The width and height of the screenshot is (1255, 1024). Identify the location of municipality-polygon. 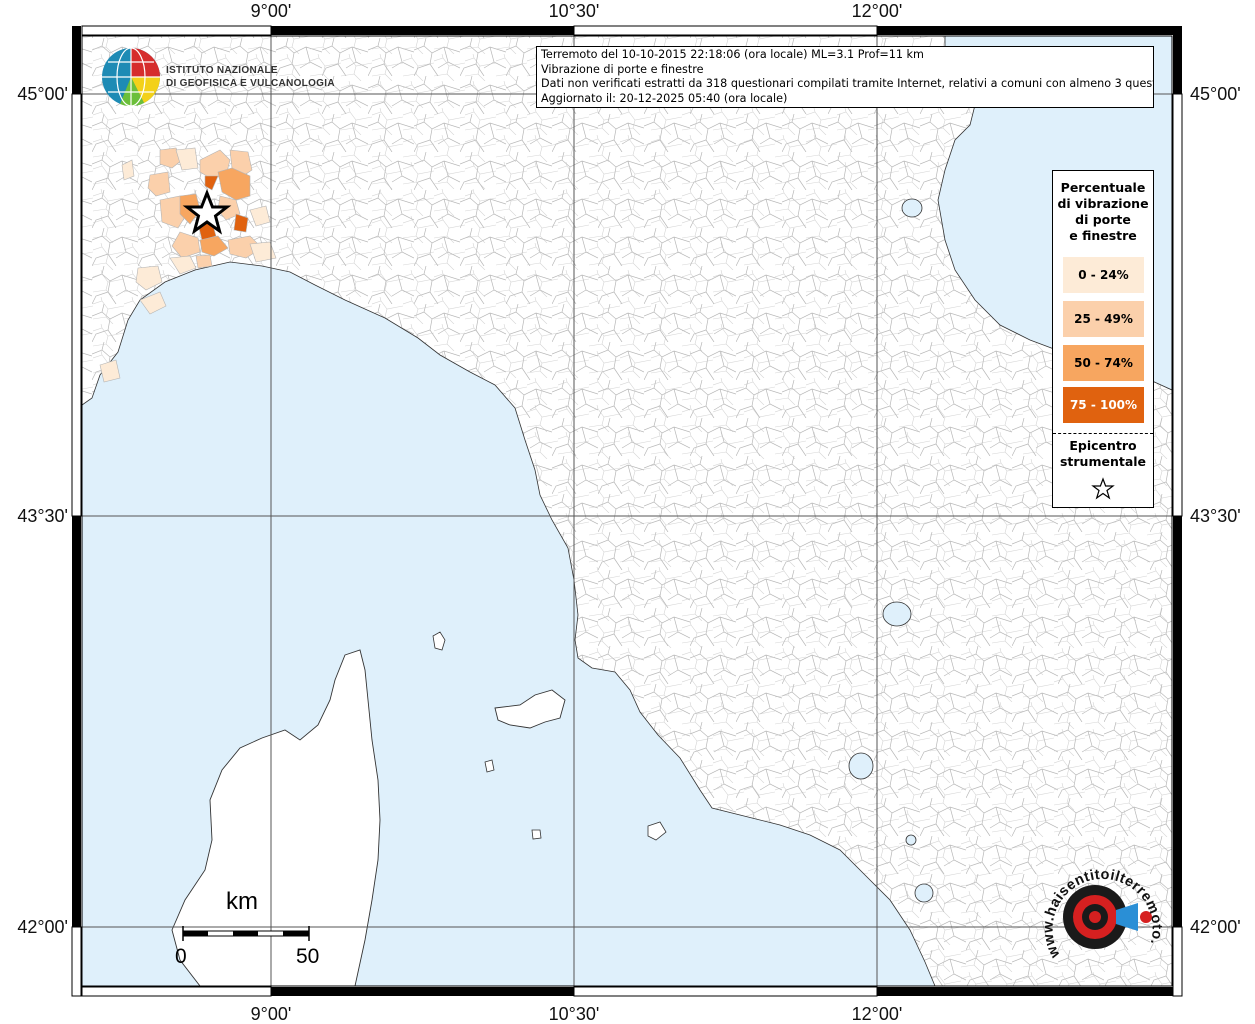
(204, 261).